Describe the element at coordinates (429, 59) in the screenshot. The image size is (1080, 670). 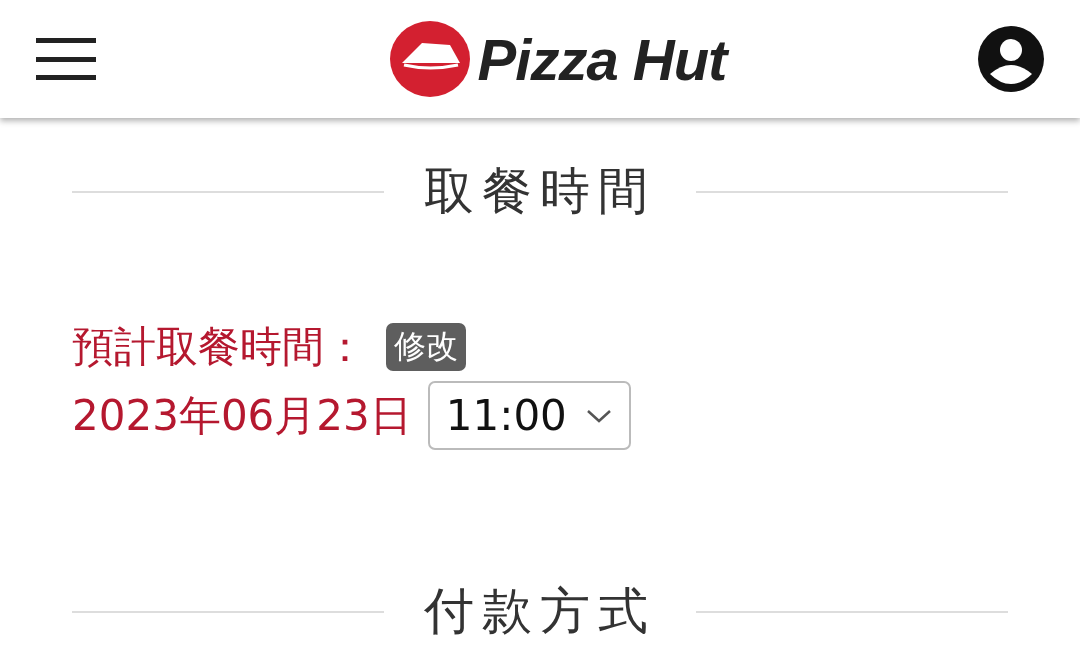
I see `roof-logo-icon` at that location.